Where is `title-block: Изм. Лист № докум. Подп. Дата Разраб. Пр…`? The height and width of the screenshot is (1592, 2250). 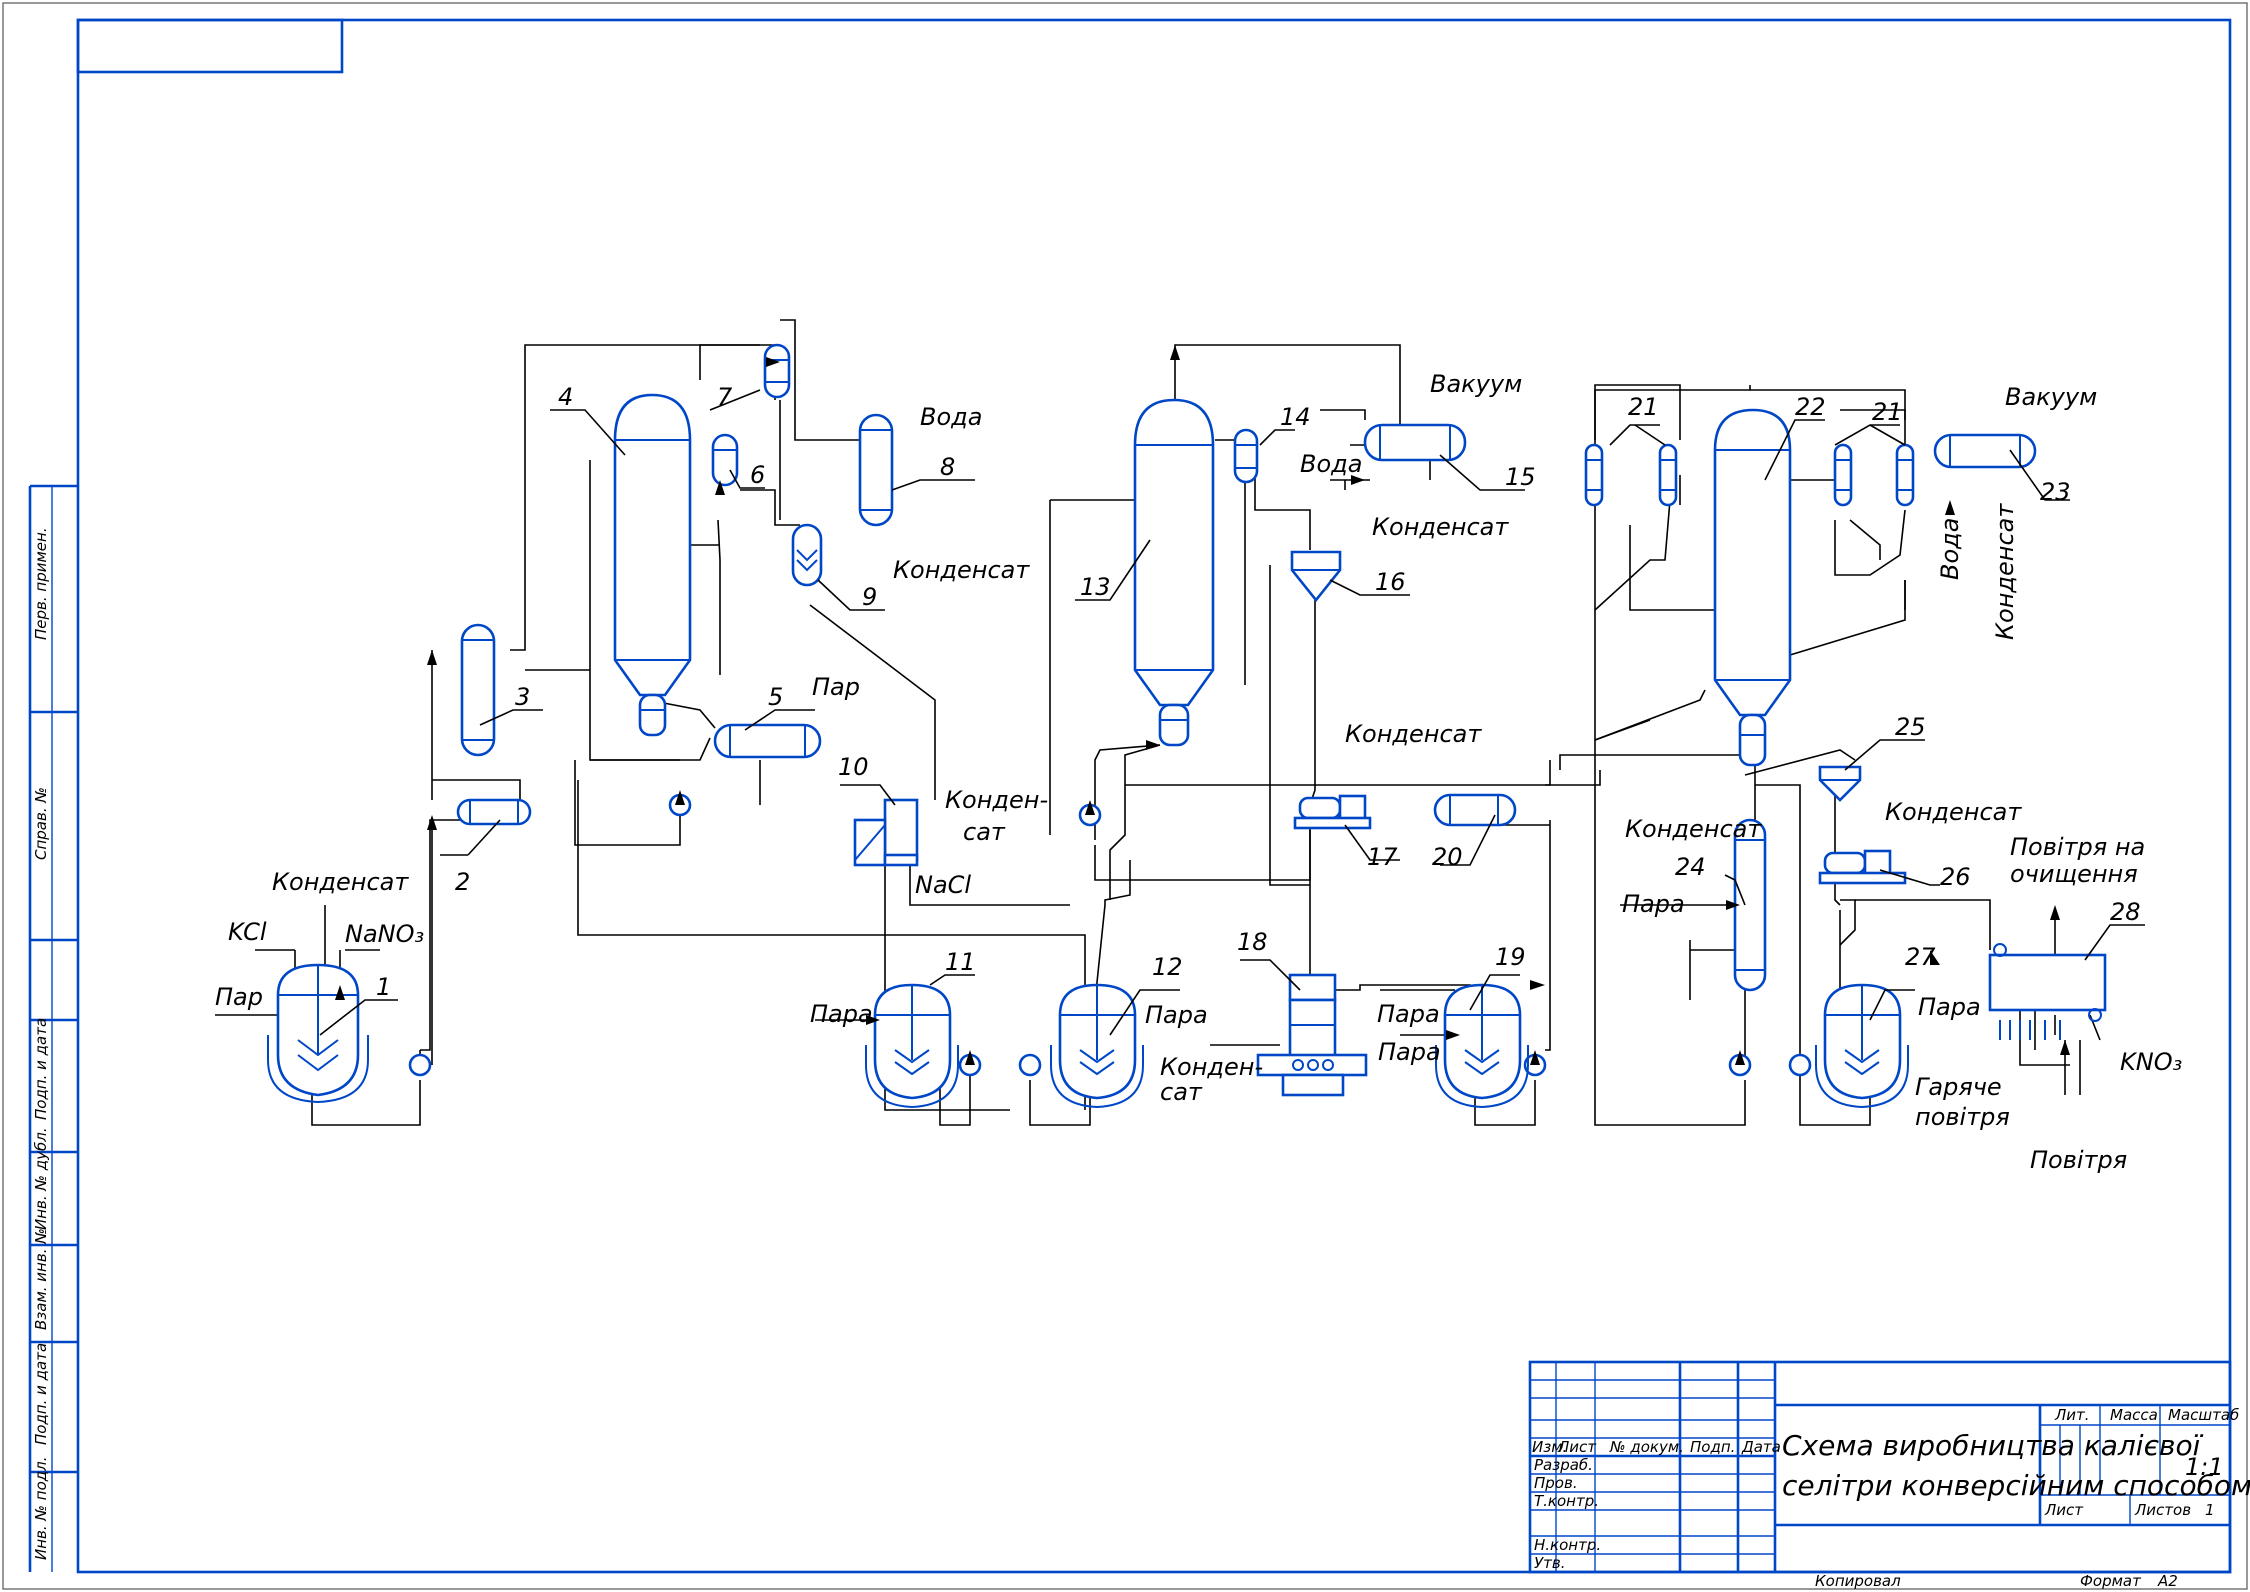
title-block: Изм. Лист № докум. Подп. Дата Разраб. Пр… is located at coordinates (1889, 1475).